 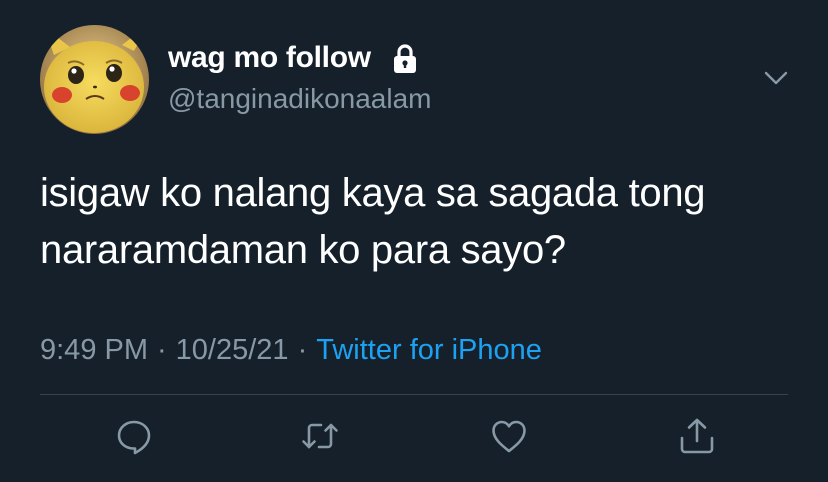 What do you see at coordinates (373, 193) in the screenshot?
I see `tweet-text-line: isigaw ko nalang kaya sa sagada tong` at bounding box center [373, 193].